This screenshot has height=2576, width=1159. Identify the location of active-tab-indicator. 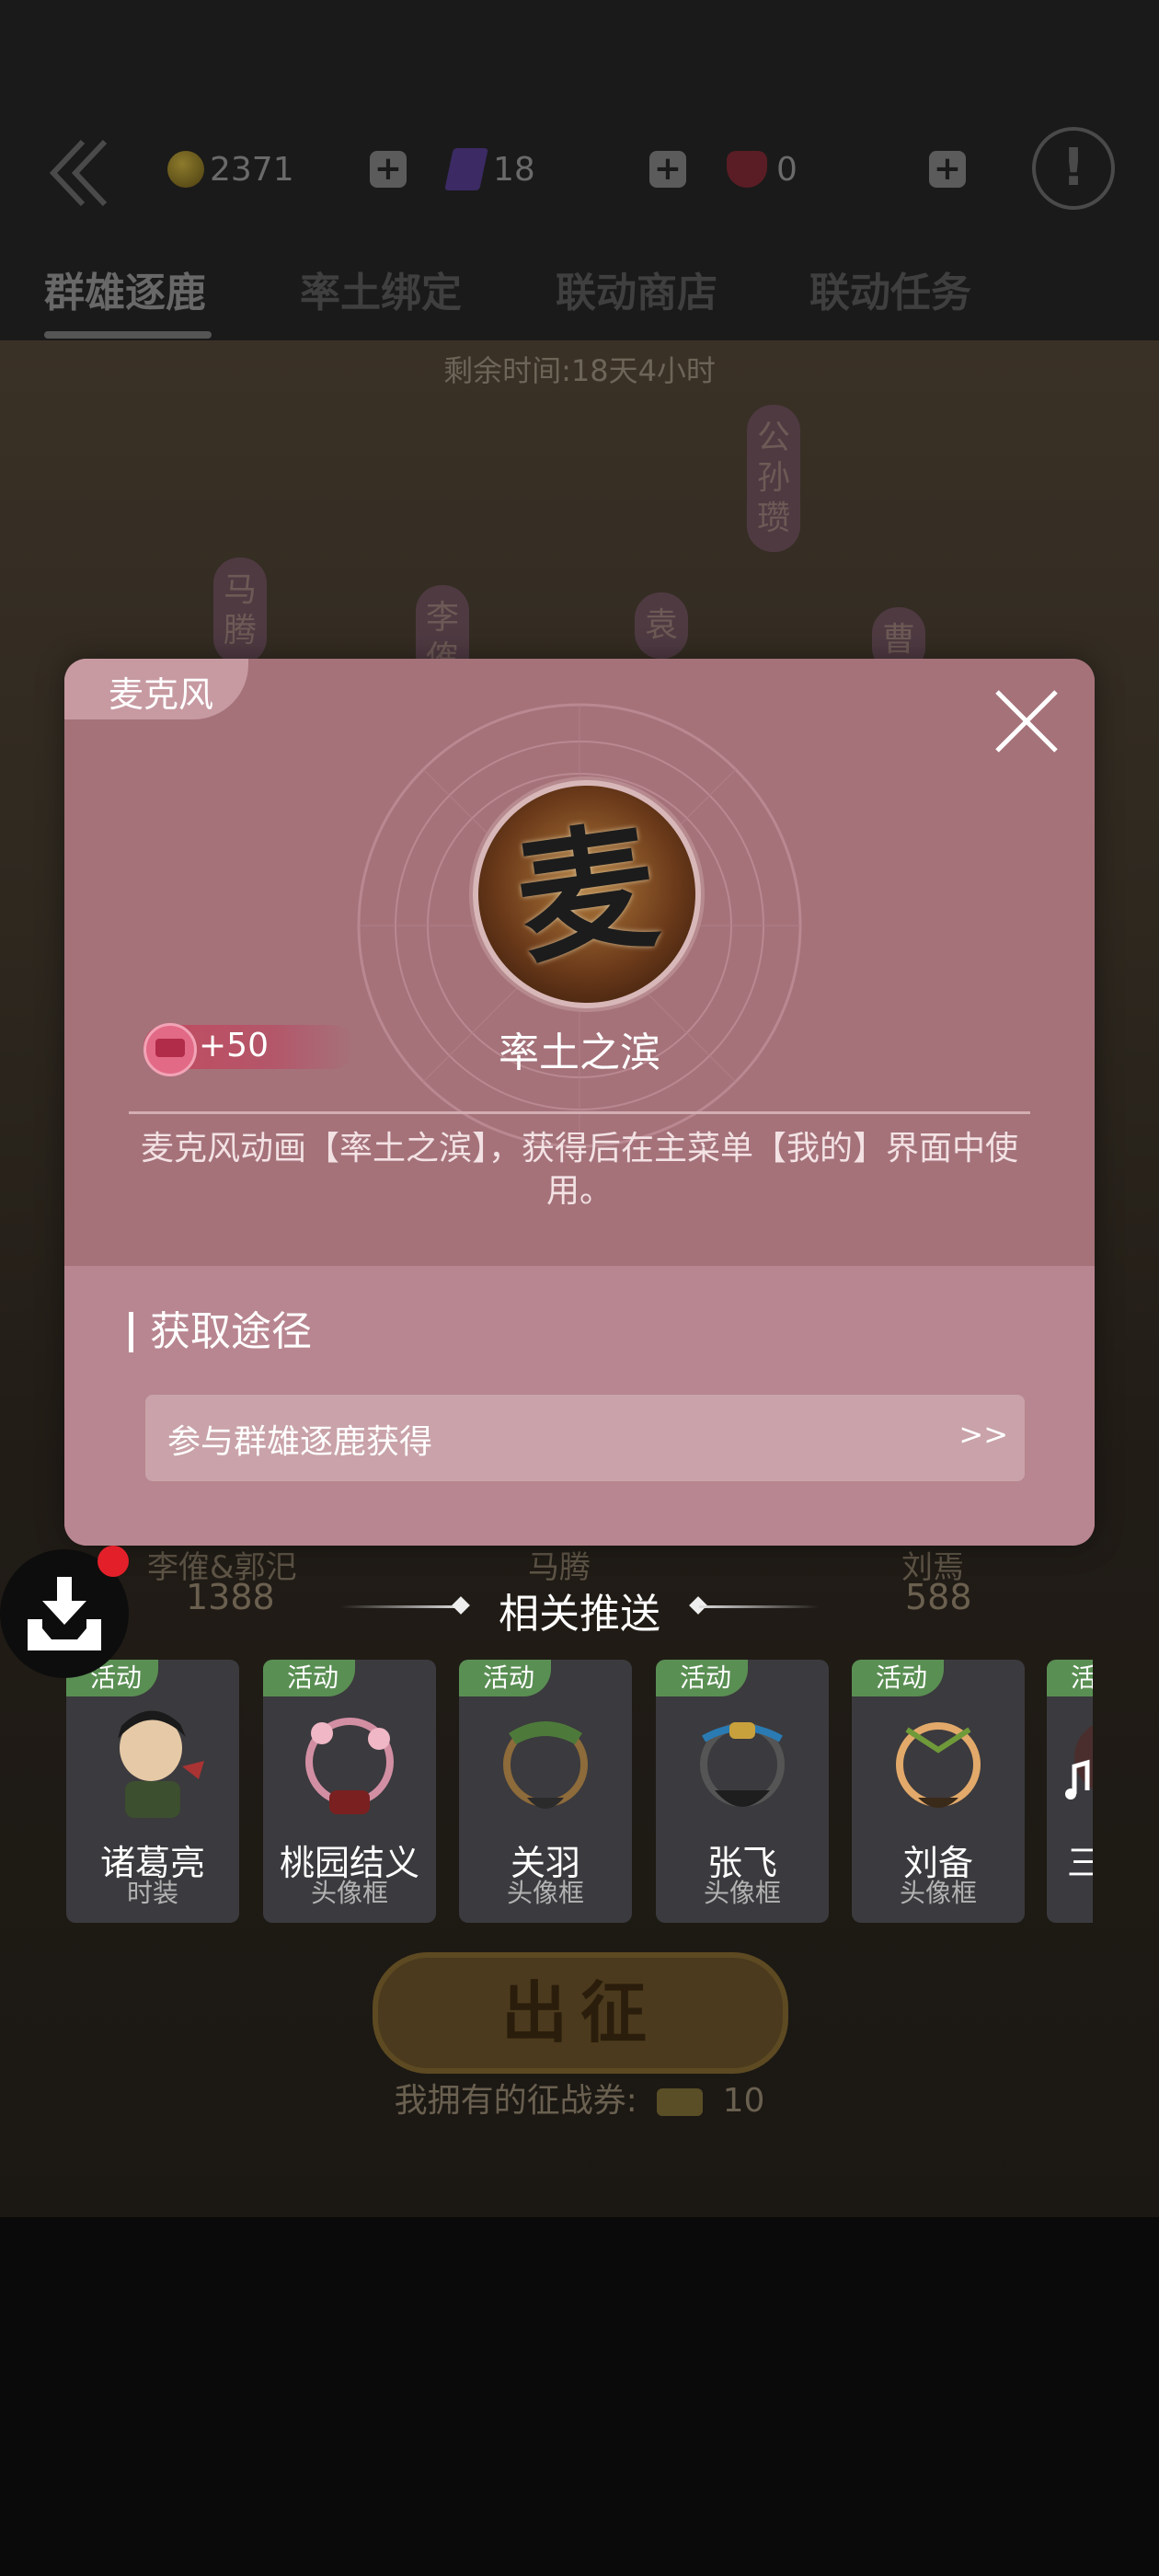
(128, 335).